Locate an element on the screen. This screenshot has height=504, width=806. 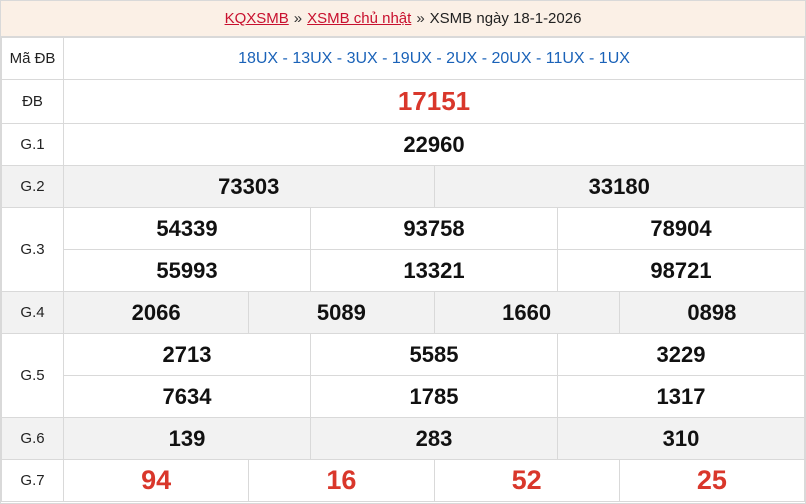
prize-number: 2713 is located at coordinates (187, 354).